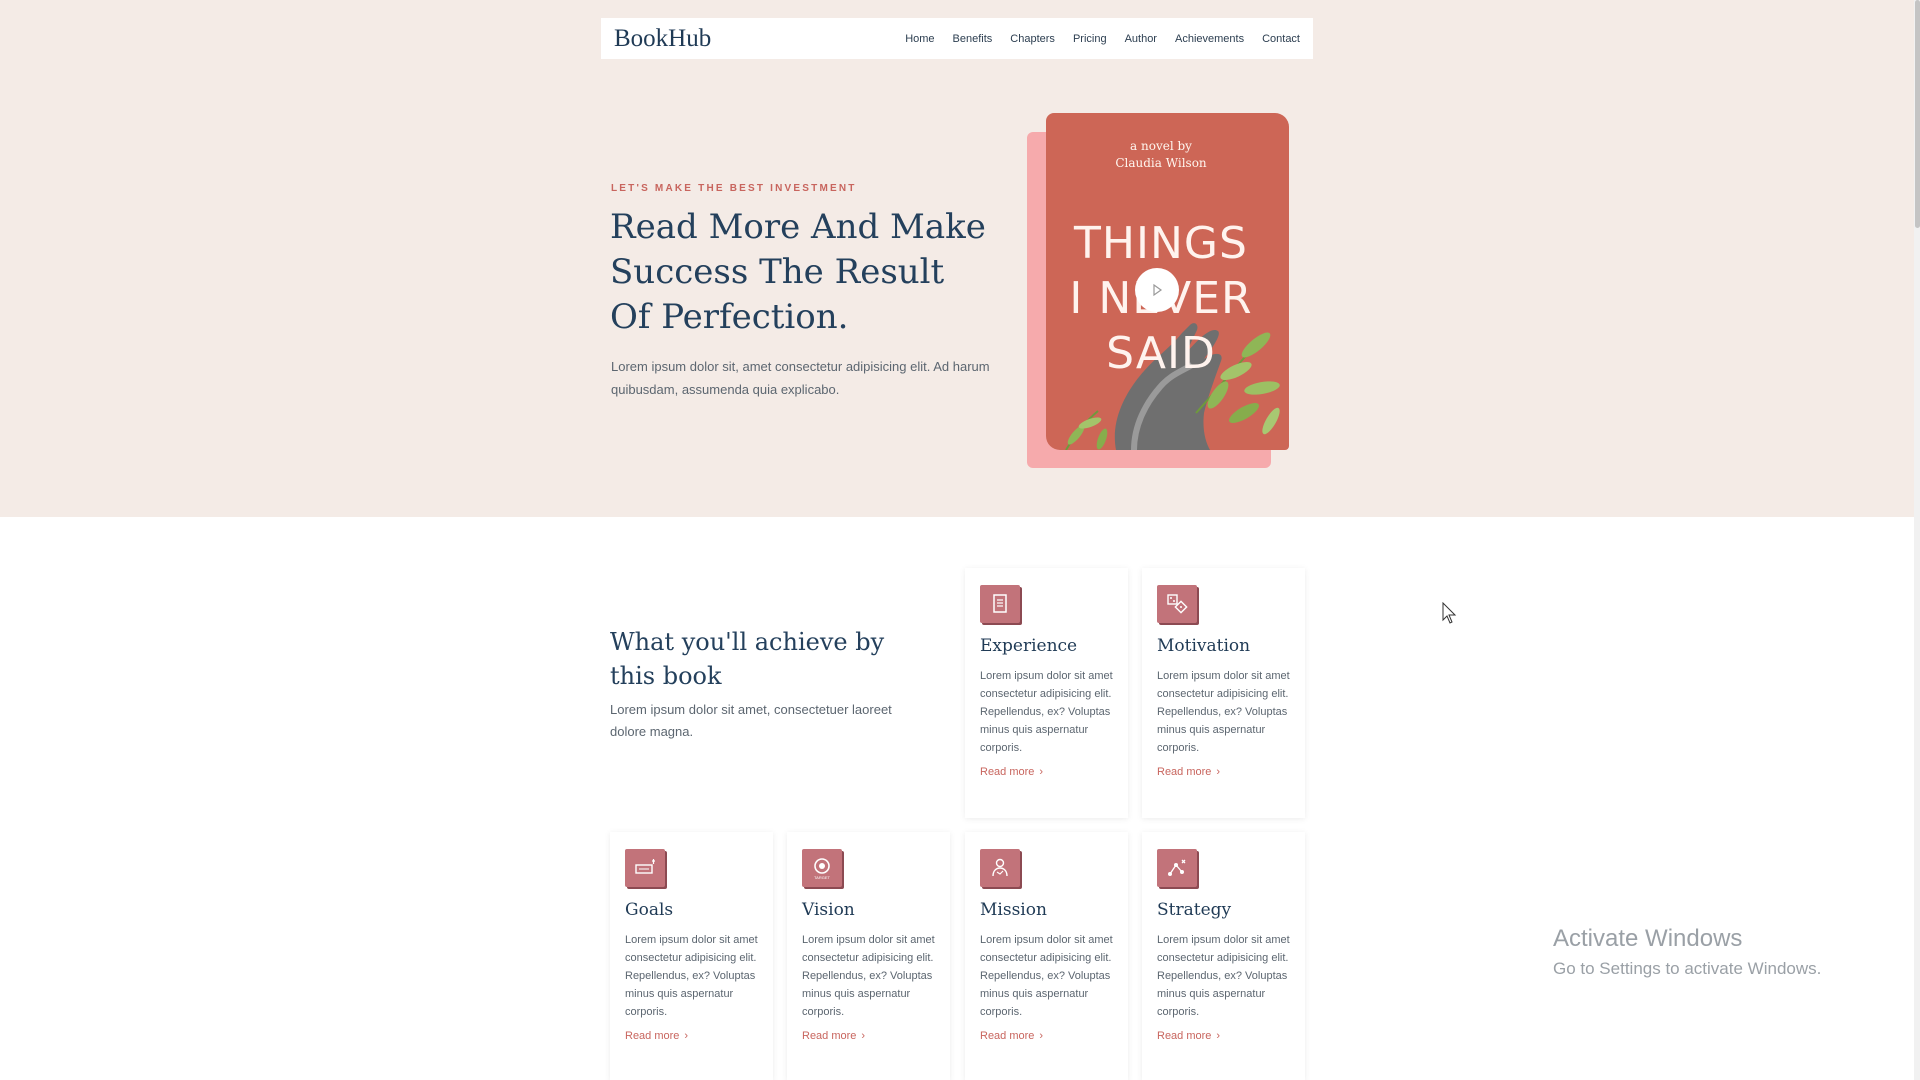 The width and height of the screenshot is (1920, 1080). Describe the element at coordinates (973, 39) in the screenshot. I see `nav-item-benefits: Benefits` at that location.